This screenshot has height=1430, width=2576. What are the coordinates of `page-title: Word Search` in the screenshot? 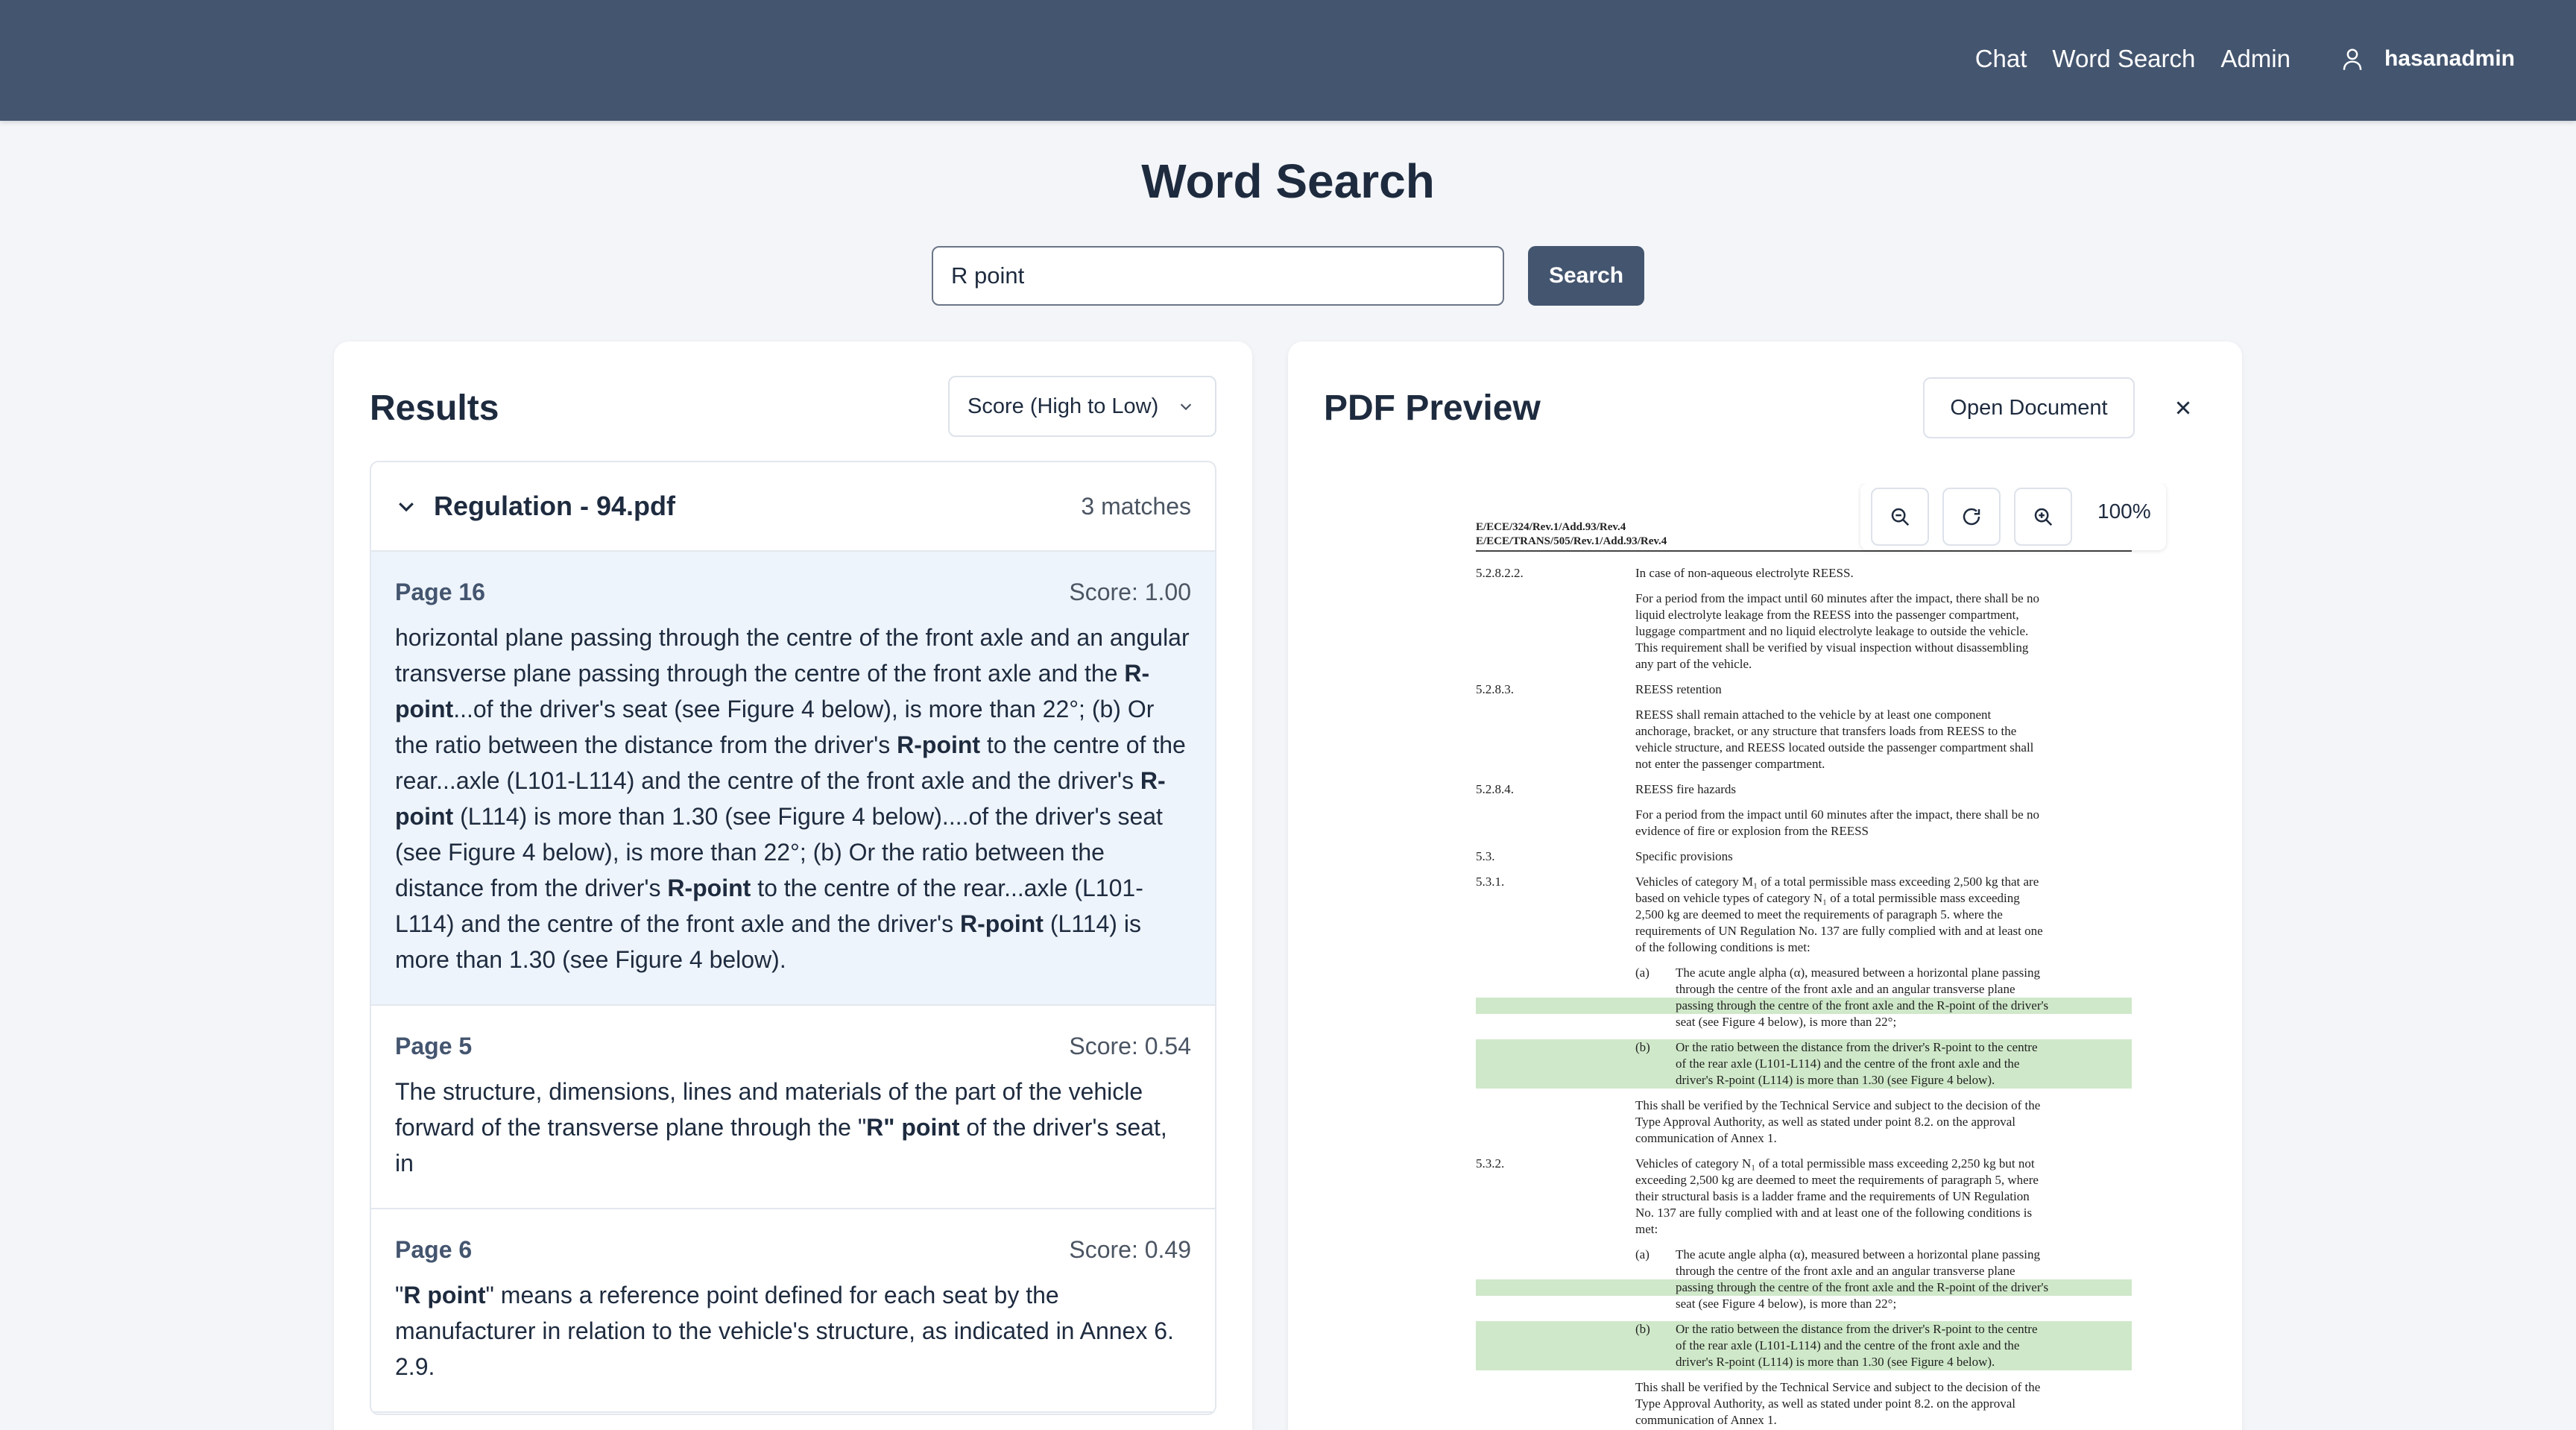 It's located at (1288, 181).